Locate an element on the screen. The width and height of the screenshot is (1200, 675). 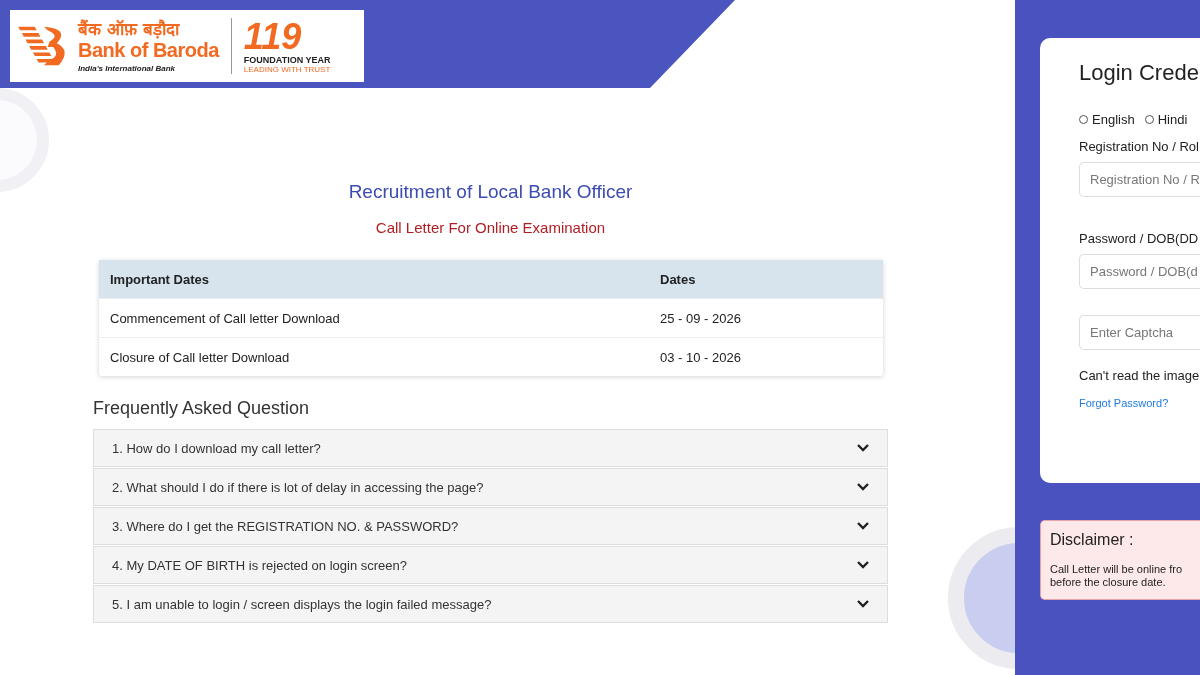
faq-item: 3. Where do I get the REGISTRATION NO. & PASSWORD? is located at coordinates (490, 526).